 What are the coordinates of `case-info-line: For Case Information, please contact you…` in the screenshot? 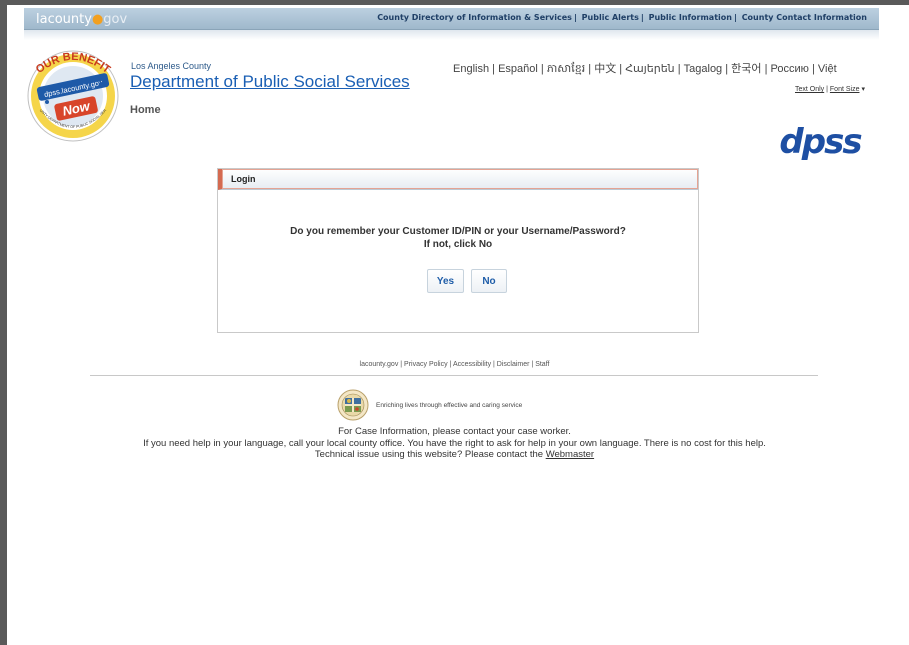 It's located at (454, 431).